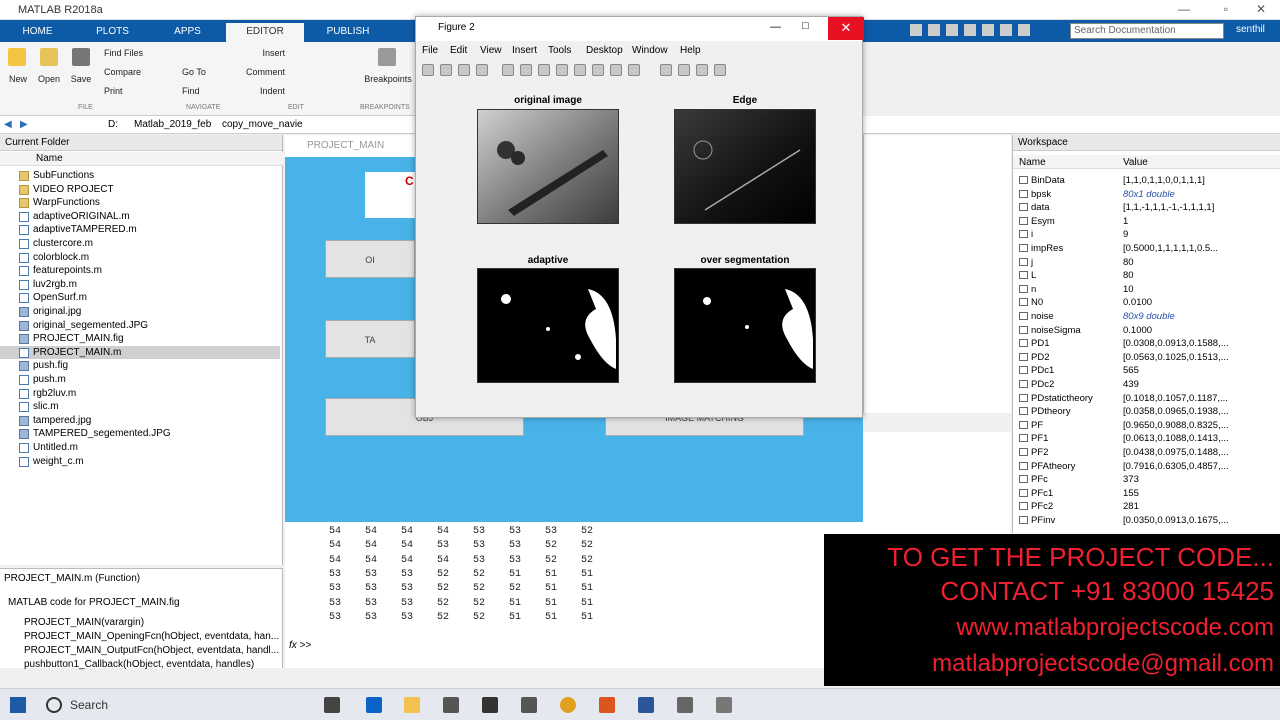  Describe the element at coordinates (140, 271) in the screenshot. I see `file-item: featurepoints.m` at that location.